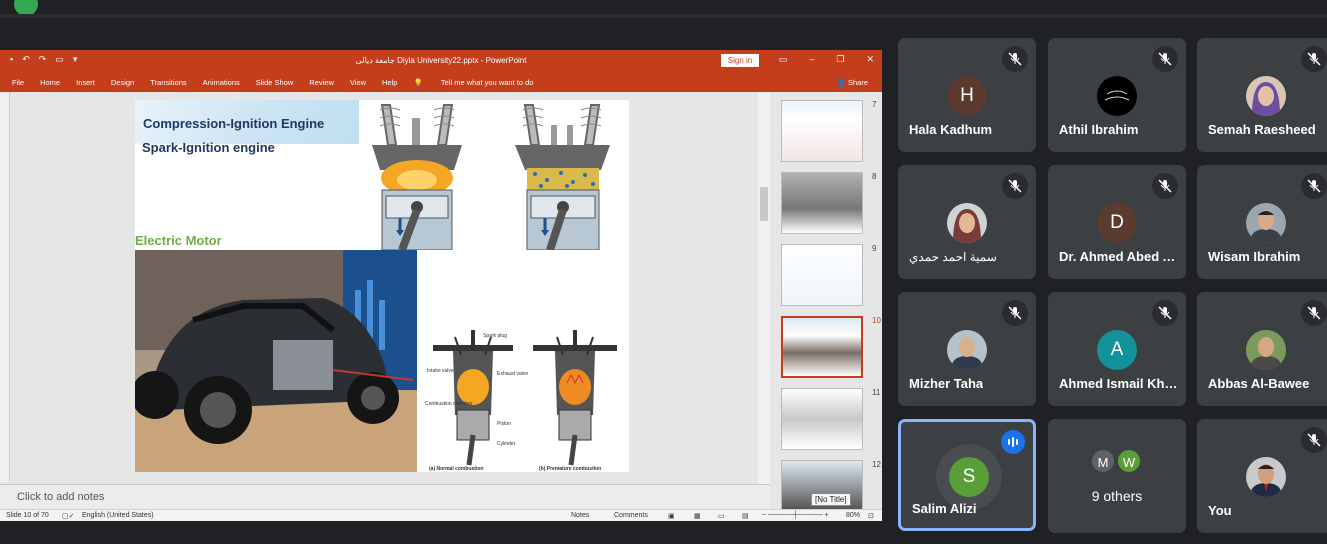 The height and width of the screenshot is (544, 1327). Describe the element at coordinates (487, 82) in the screenshot. I see `tell-me-label: Tell me what you want to do` at that location.